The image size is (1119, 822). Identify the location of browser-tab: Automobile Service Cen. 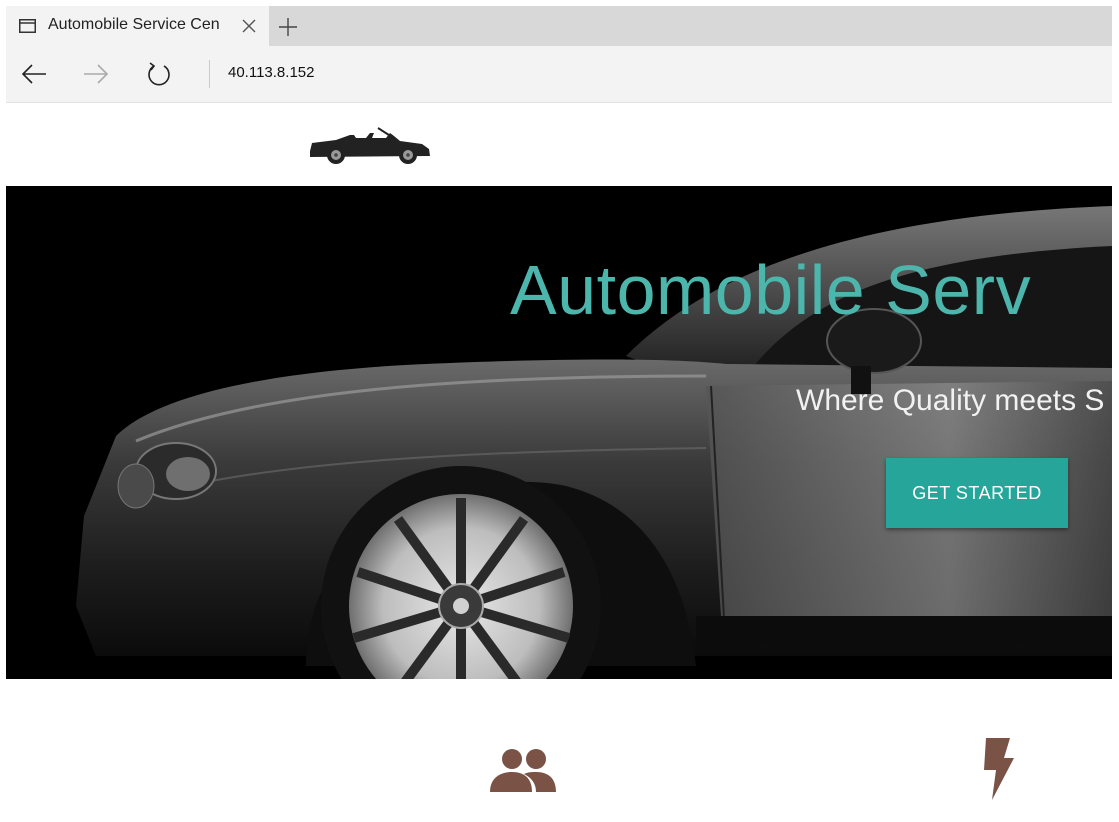
(137, 26).